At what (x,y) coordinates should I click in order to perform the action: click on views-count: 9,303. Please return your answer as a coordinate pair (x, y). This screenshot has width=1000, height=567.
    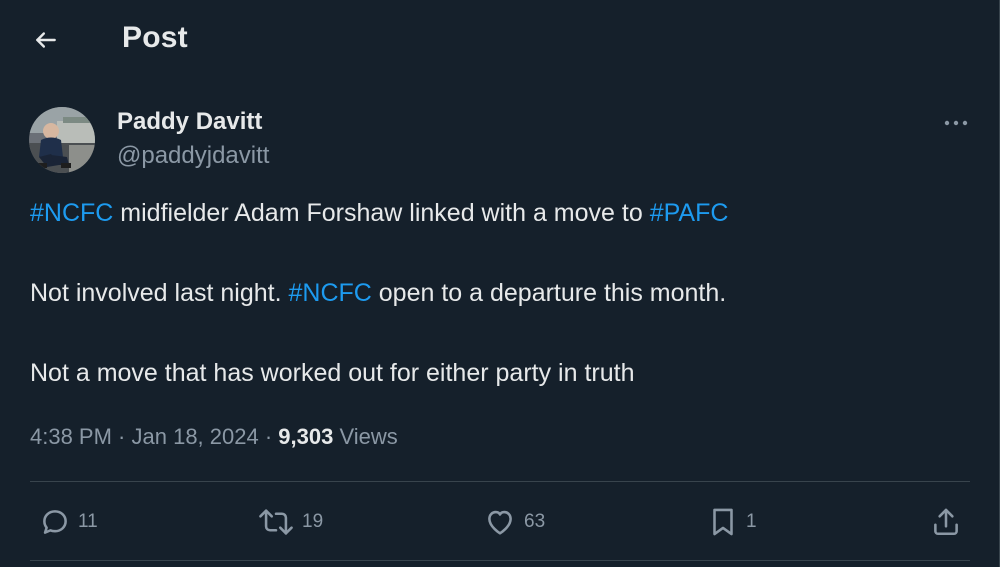
    Looking at the image, I should click on (305, 436).